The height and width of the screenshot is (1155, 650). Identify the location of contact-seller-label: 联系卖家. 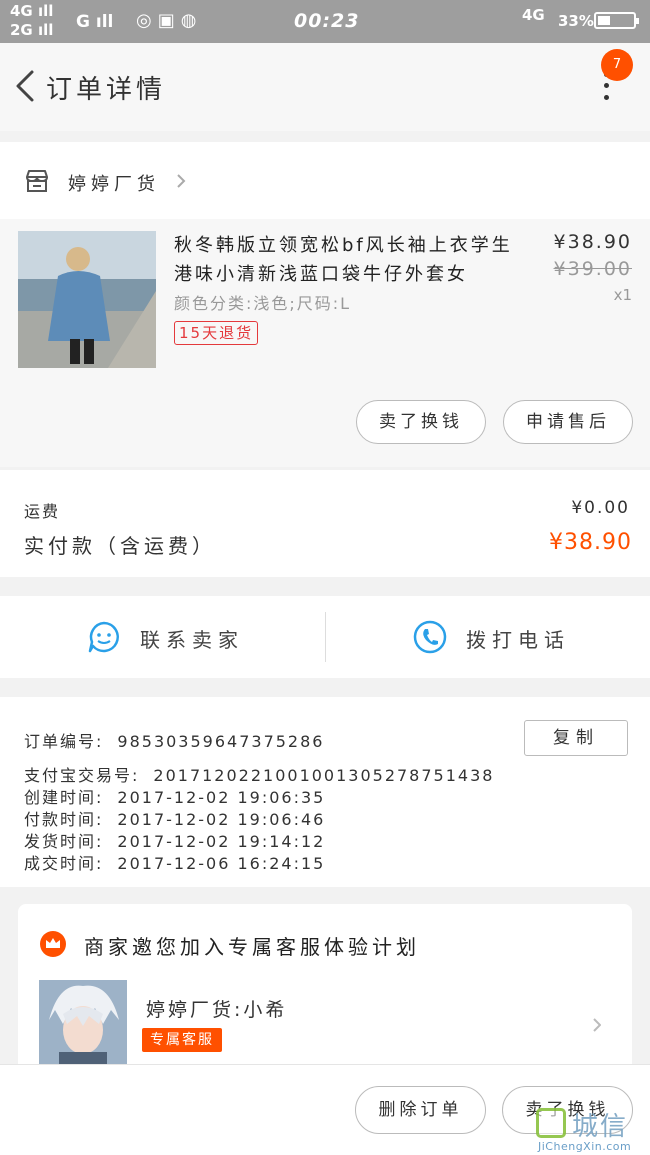
(192, 640).